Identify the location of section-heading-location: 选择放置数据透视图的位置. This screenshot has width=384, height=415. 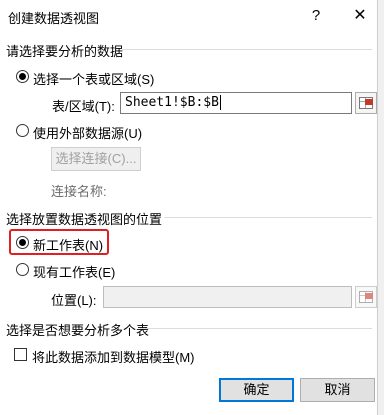
(84, 219).